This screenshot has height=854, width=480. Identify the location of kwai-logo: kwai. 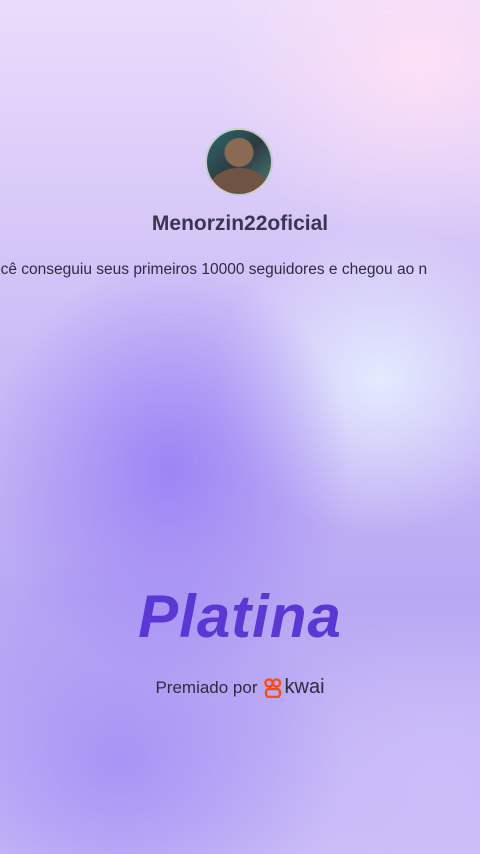
(294, 687).